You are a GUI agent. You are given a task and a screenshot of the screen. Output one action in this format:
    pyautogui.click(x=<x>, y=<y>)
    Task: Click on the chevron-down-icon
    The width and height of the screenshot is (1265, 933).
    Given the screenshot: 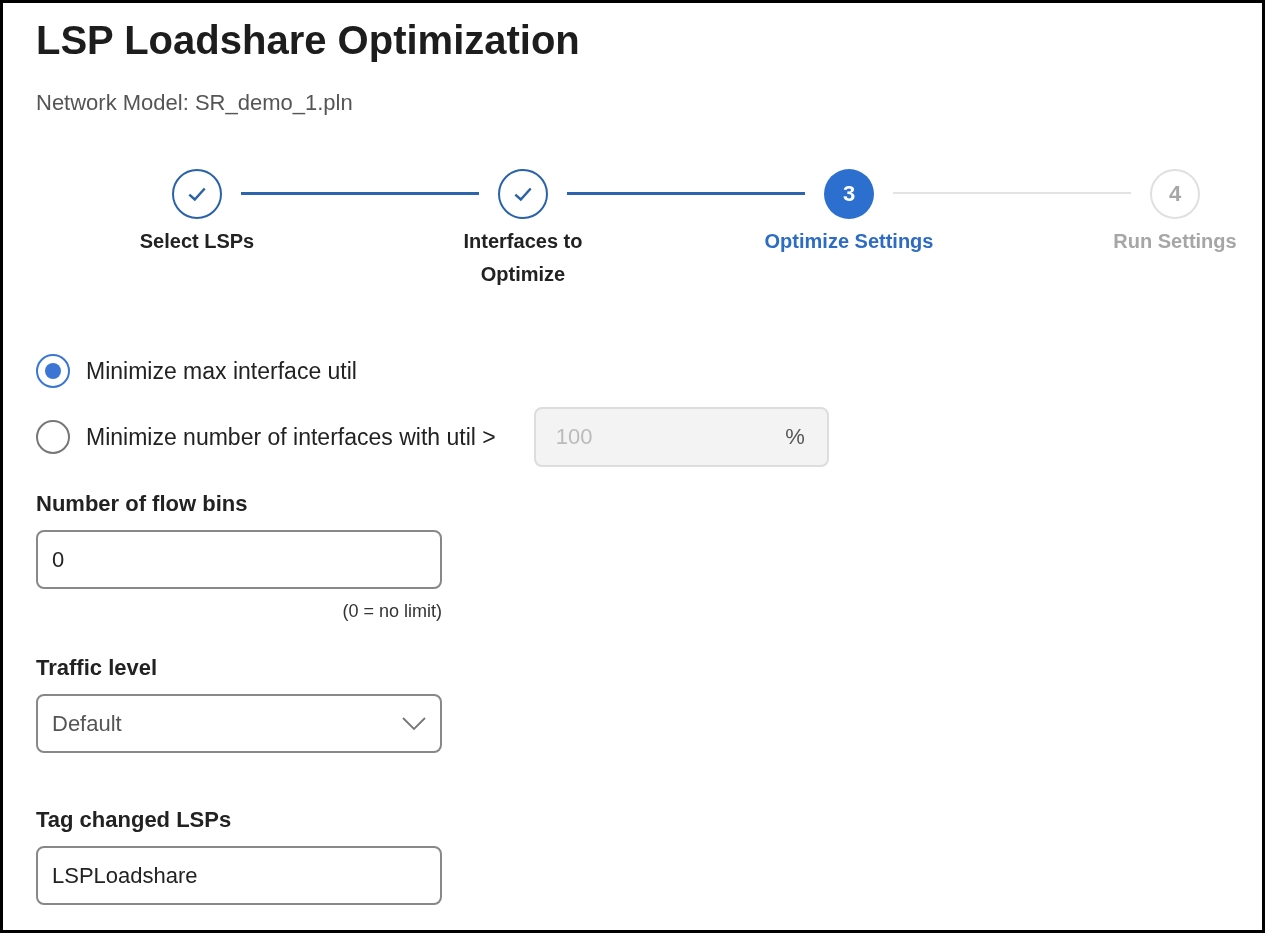 What is the action you would take?
    pyautogui.click(x=414, y=723)
    